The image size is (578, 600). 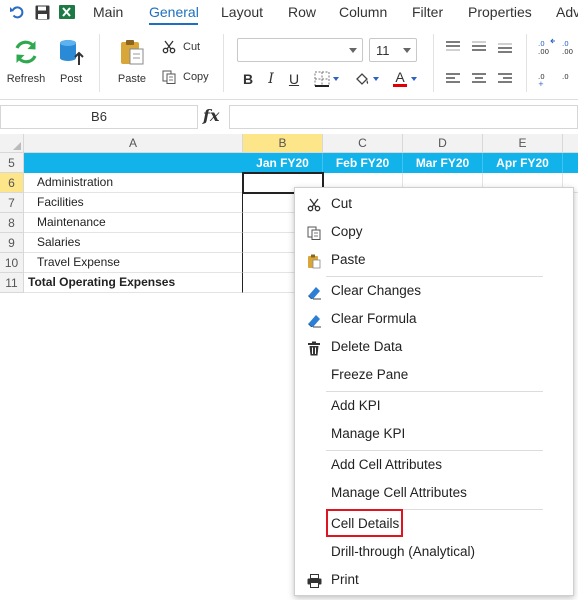 What do you see at coordinates (434, 261) in the screenshot?
I see `menu-item-paste: Paste` at bounding box center [434, 261].